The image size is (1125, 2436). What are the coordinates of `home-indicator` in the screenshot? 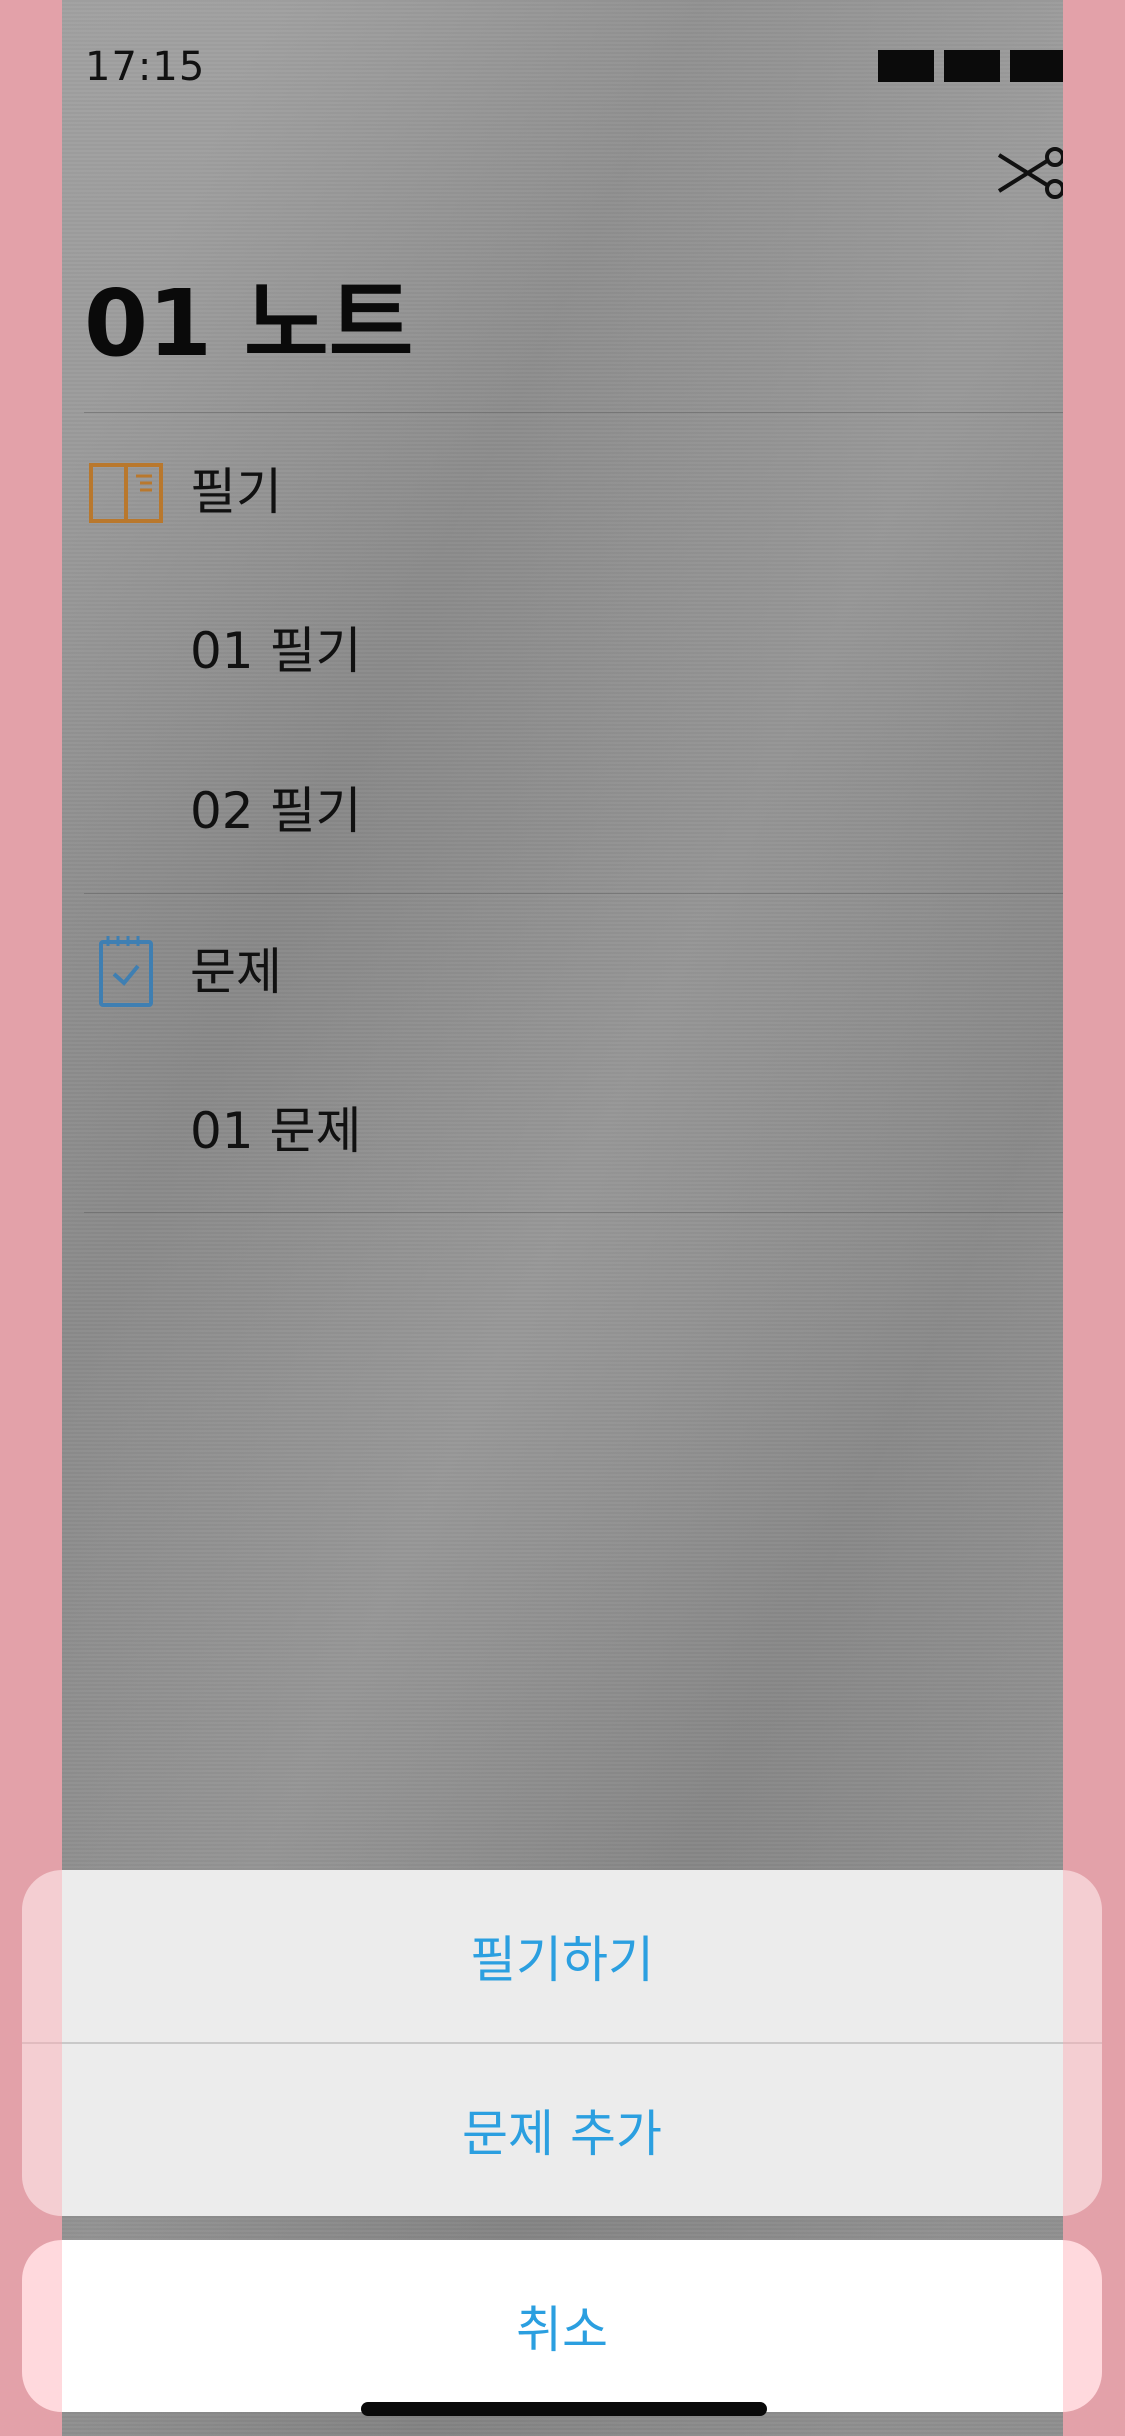 It's located at (564, 2409).